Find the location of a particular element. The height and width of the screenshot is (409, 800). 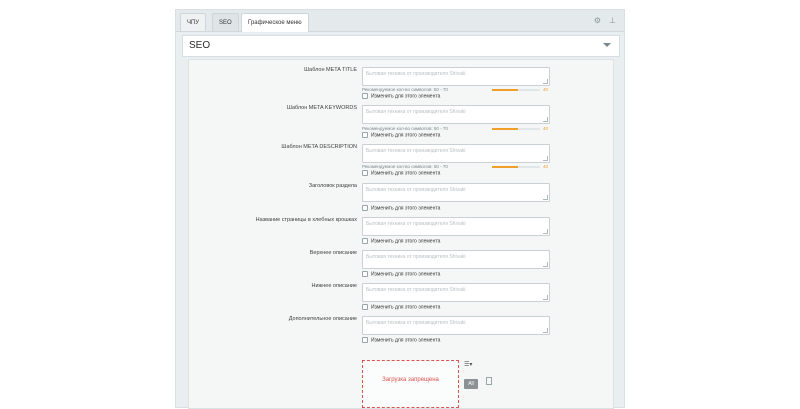

gear-icon: ⚙ is located at coordinates (597, 20).